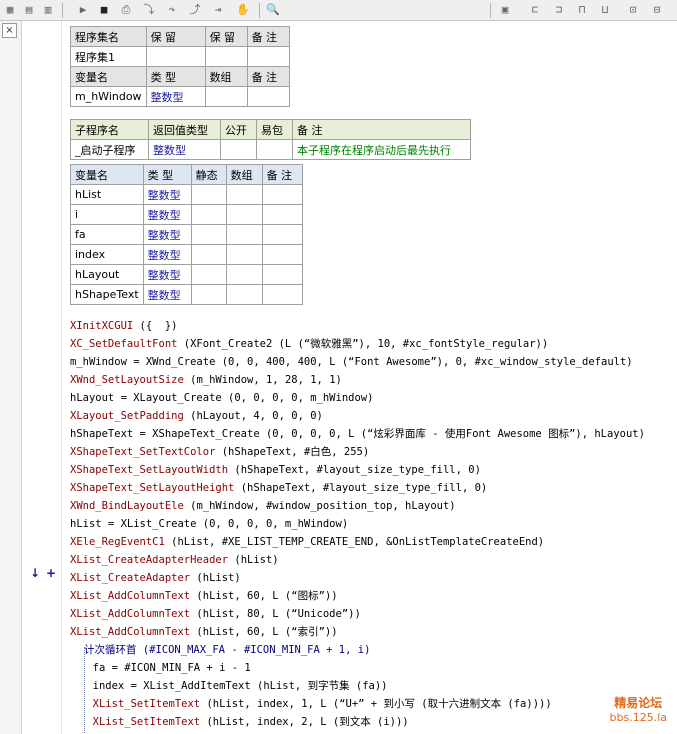  Describe the element at coordinates (633, 10) in the screenshot. I see `right-icon-6: ⊡` at that location.